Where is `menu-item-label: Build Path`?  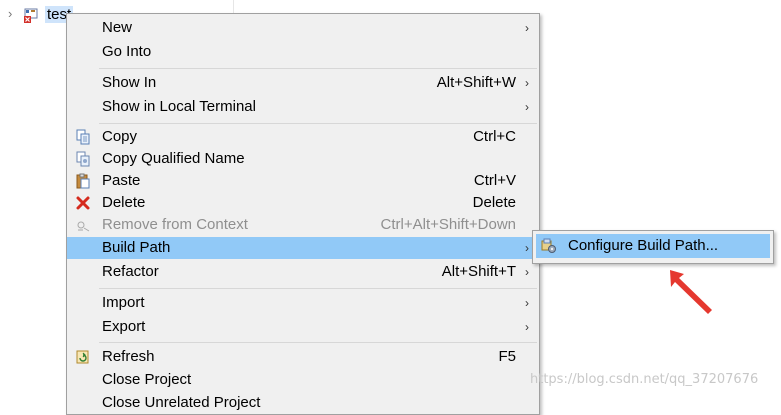 menu-item-label: Build Path is located at coordinates (136, 247).